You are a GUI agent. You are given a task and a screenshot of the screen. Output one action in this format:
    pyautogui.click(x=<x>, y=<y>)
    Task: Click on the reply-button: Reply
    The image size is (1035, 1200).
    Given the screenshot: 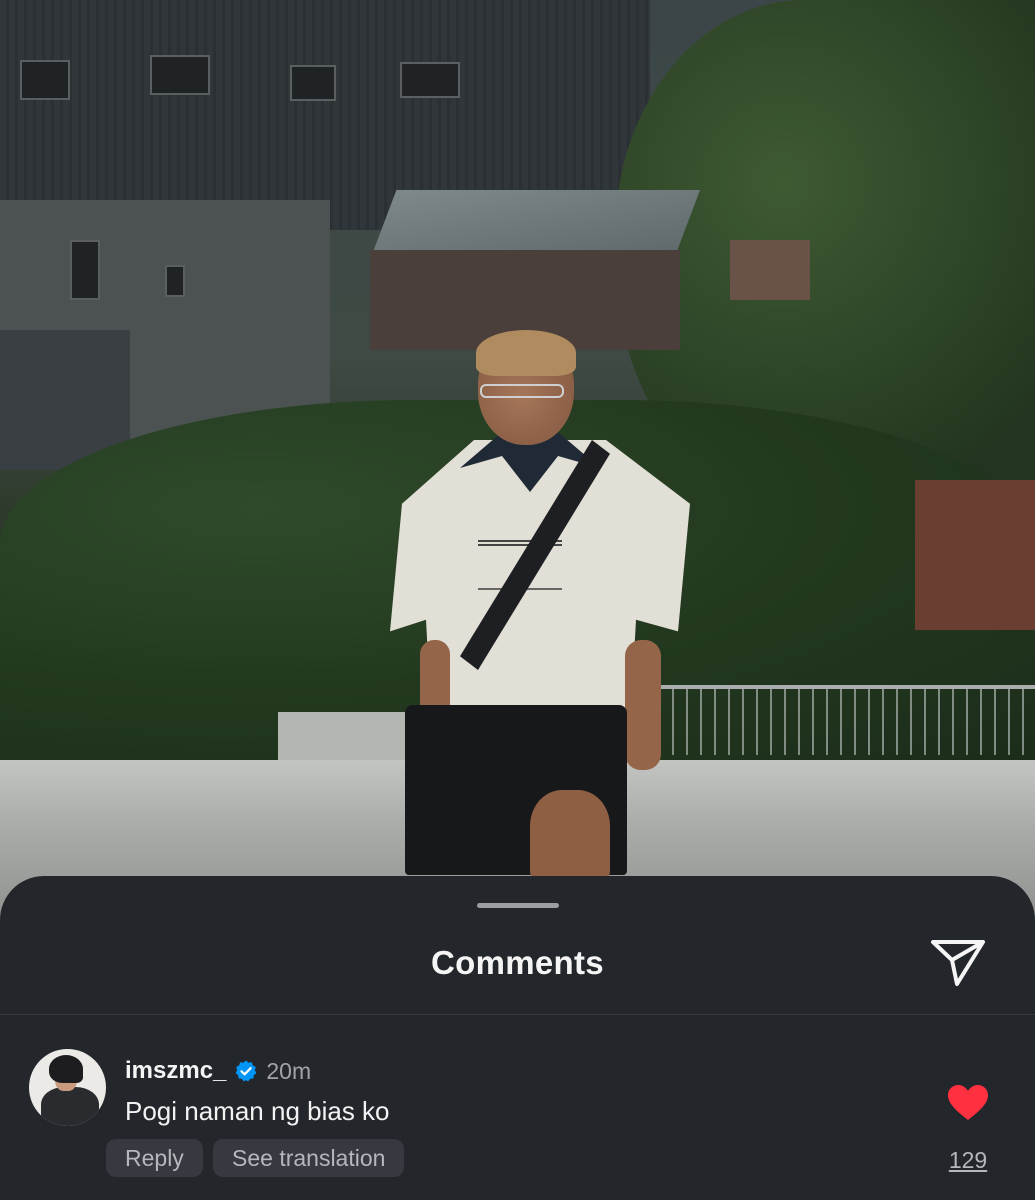 What is the action you would take?
    pyautogui.click(x=154, y=1158)
    